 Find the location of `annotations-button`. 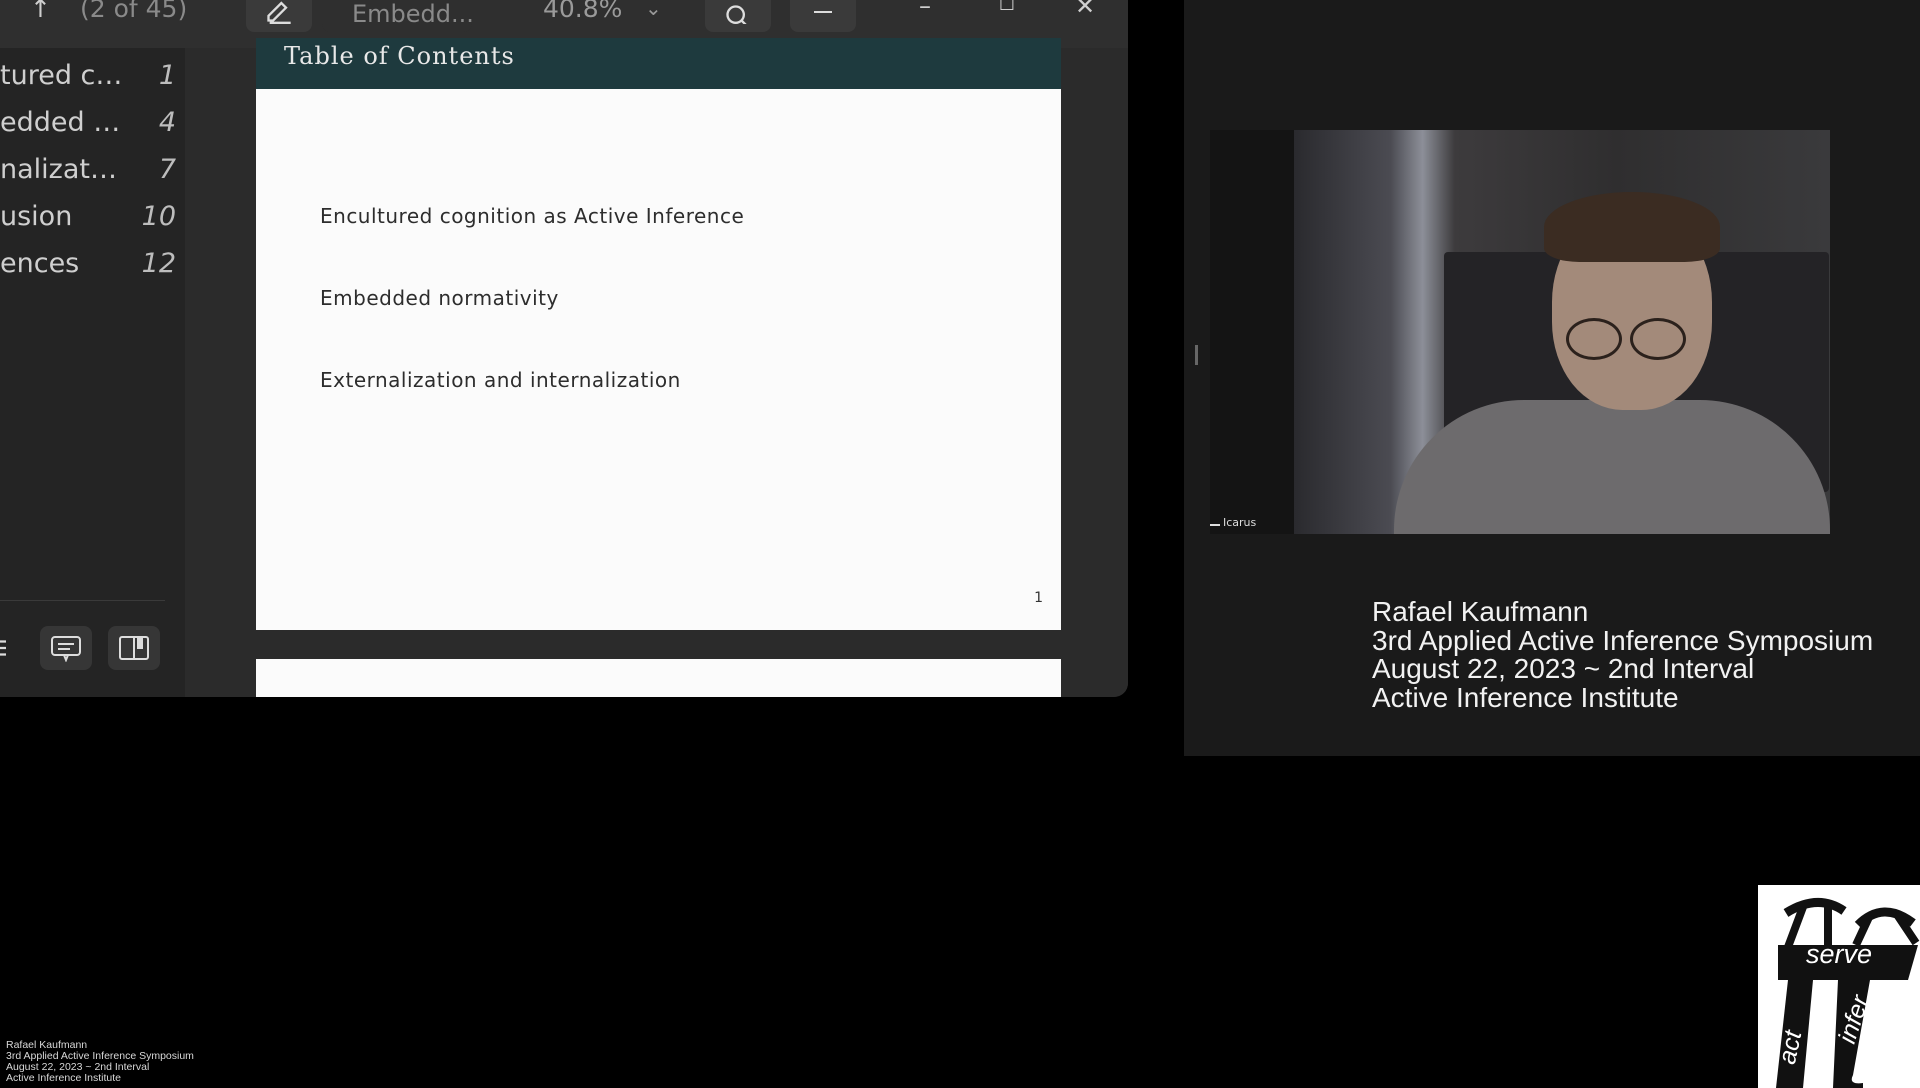

annotations-button is located at coordinates (66, 648).